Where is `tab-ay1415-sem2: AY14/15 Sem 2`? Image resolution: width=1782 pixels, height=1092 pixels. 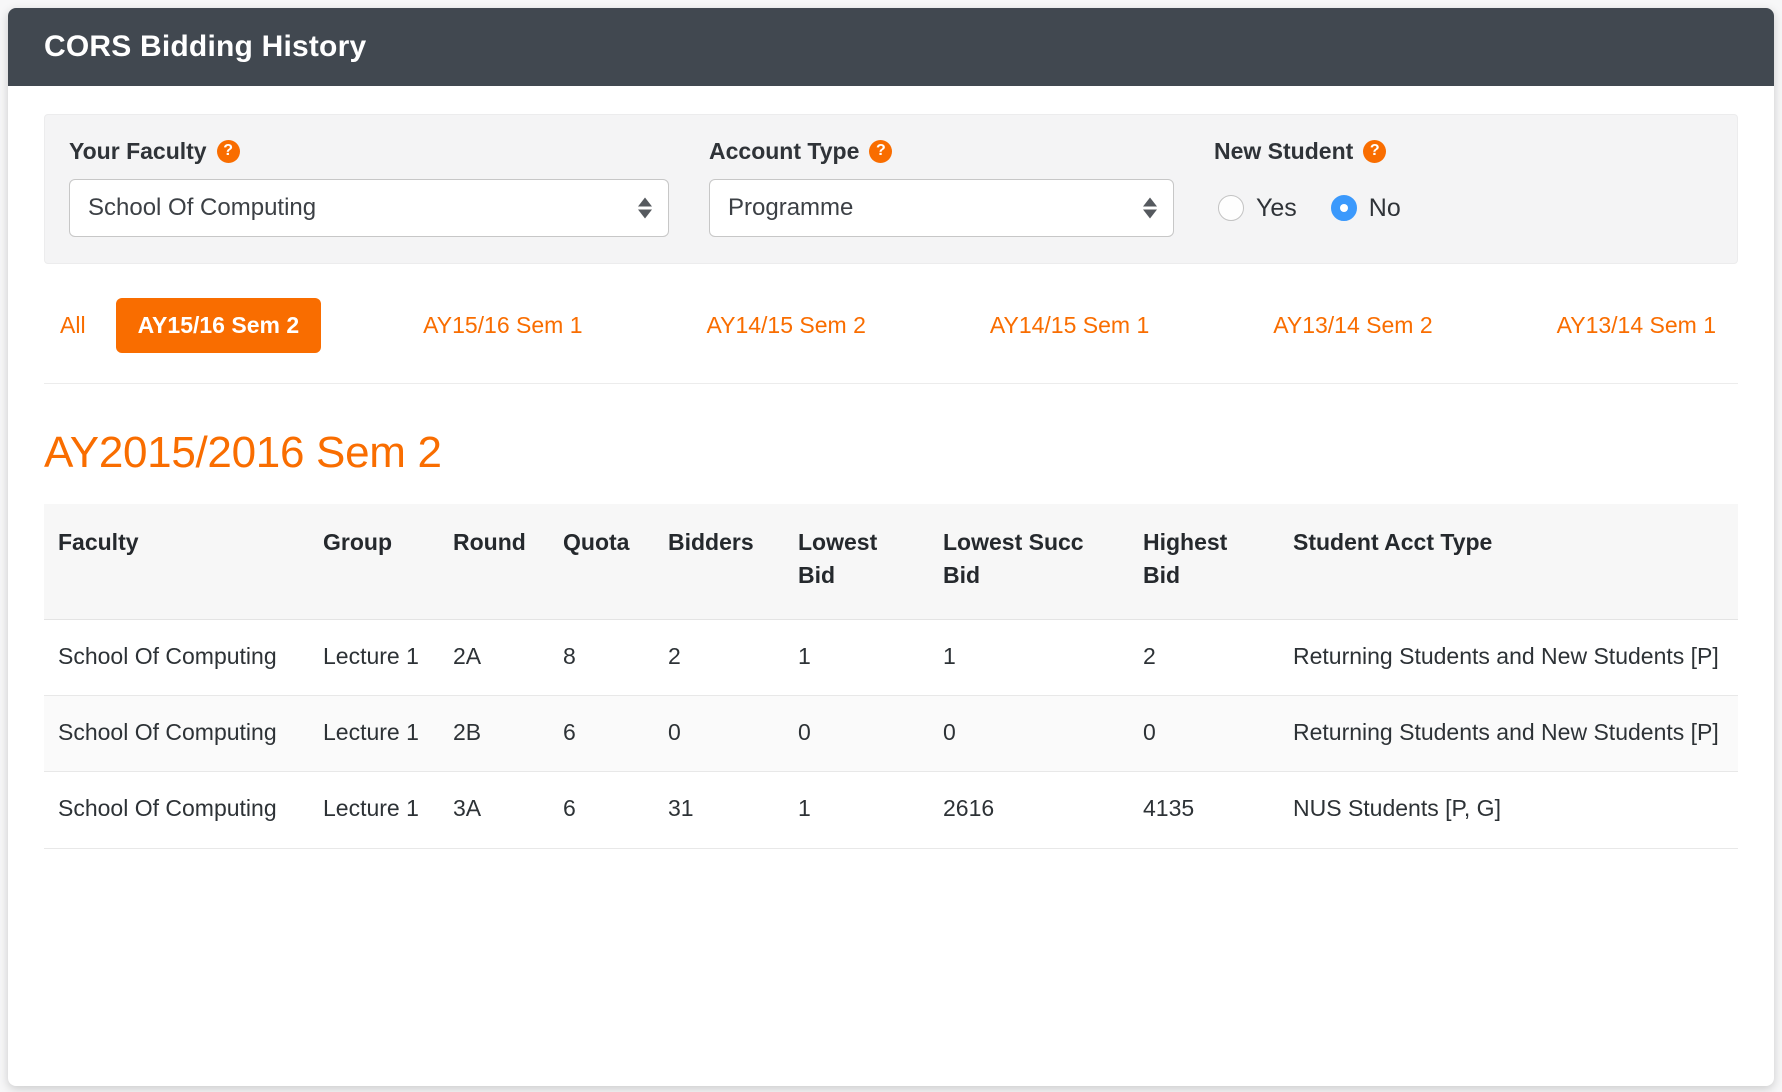 tab-ay1415-sem2: AY14/15 Sem 2 is located at coordinates (785, 325).